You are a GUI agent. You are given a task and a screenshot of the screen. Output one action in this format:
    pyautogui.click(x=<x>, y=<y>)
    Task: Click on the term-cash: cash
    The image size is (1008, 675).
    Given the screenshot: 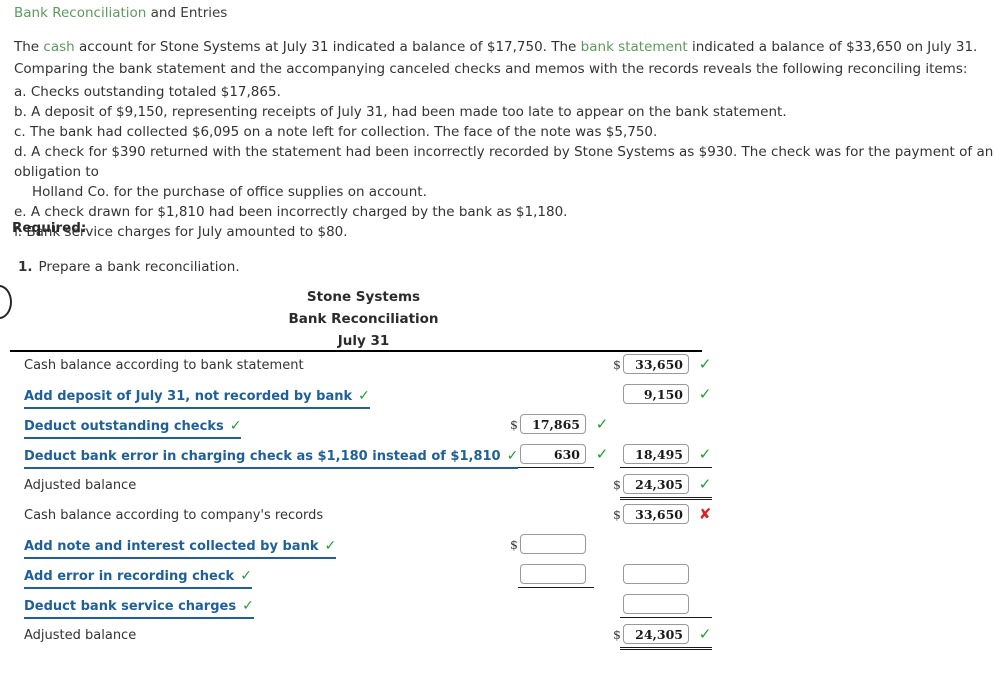 What is the action you would take?
    pyautogui.click(x=59, y=47)
    